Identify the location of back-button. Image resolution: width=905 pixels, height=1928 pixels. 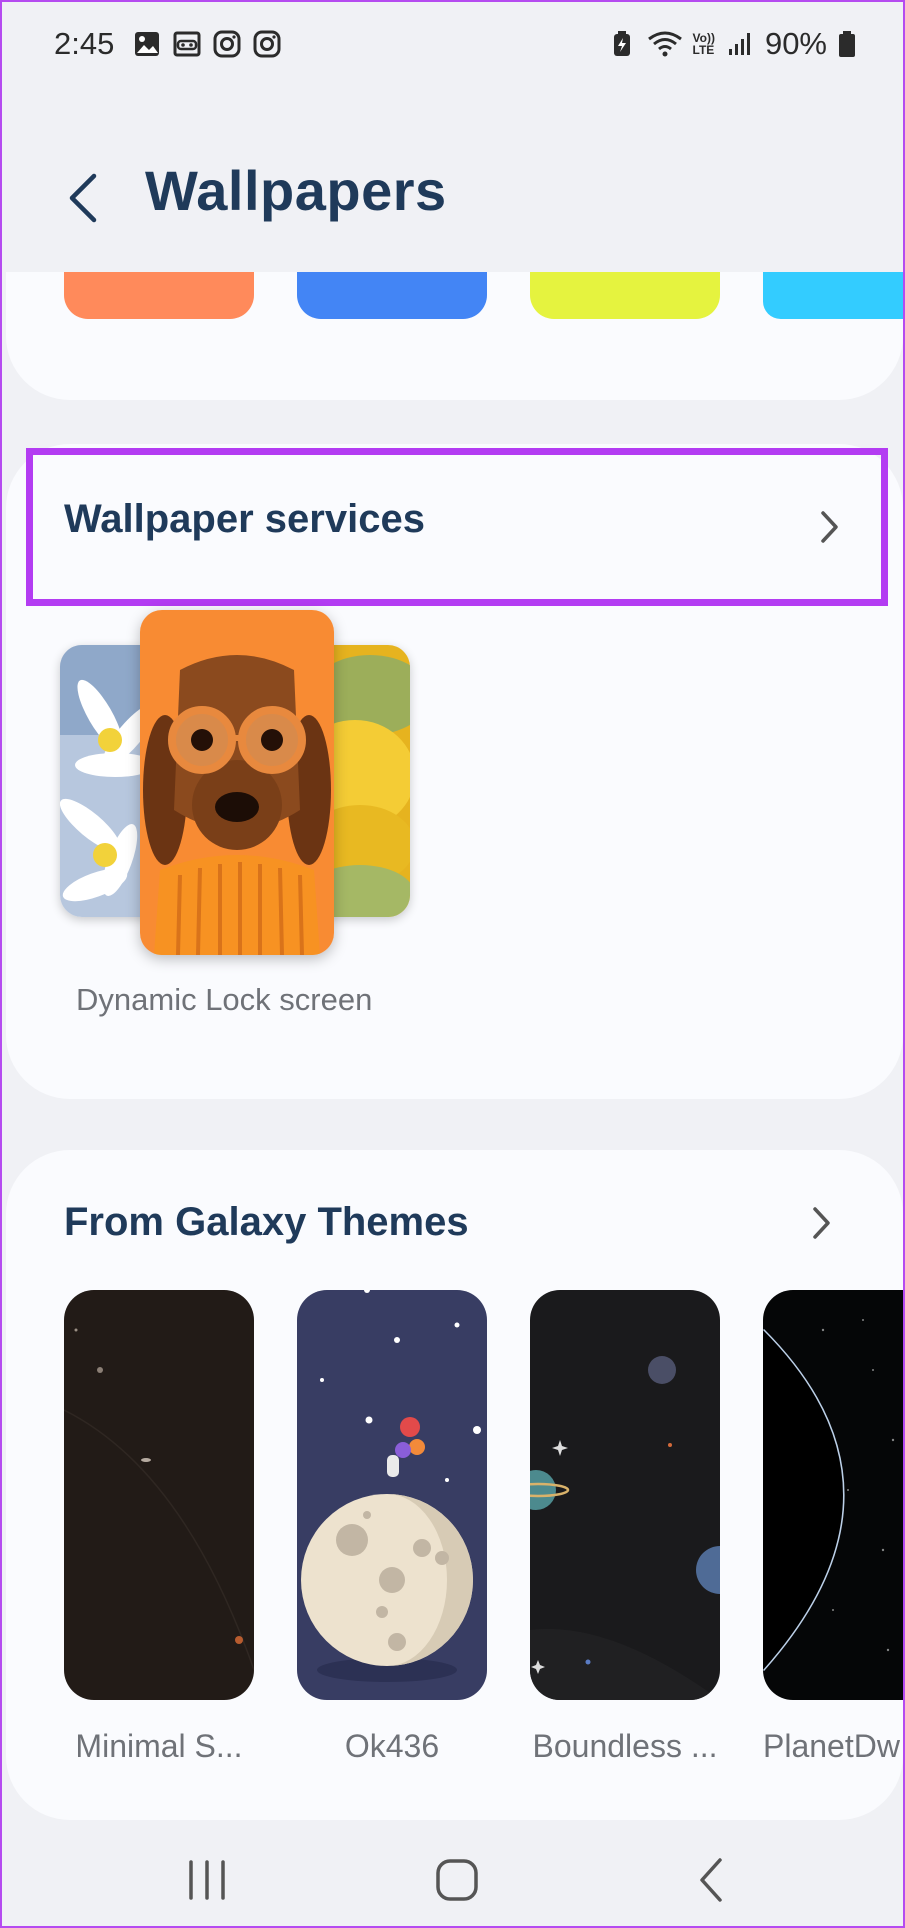
(85, 198).